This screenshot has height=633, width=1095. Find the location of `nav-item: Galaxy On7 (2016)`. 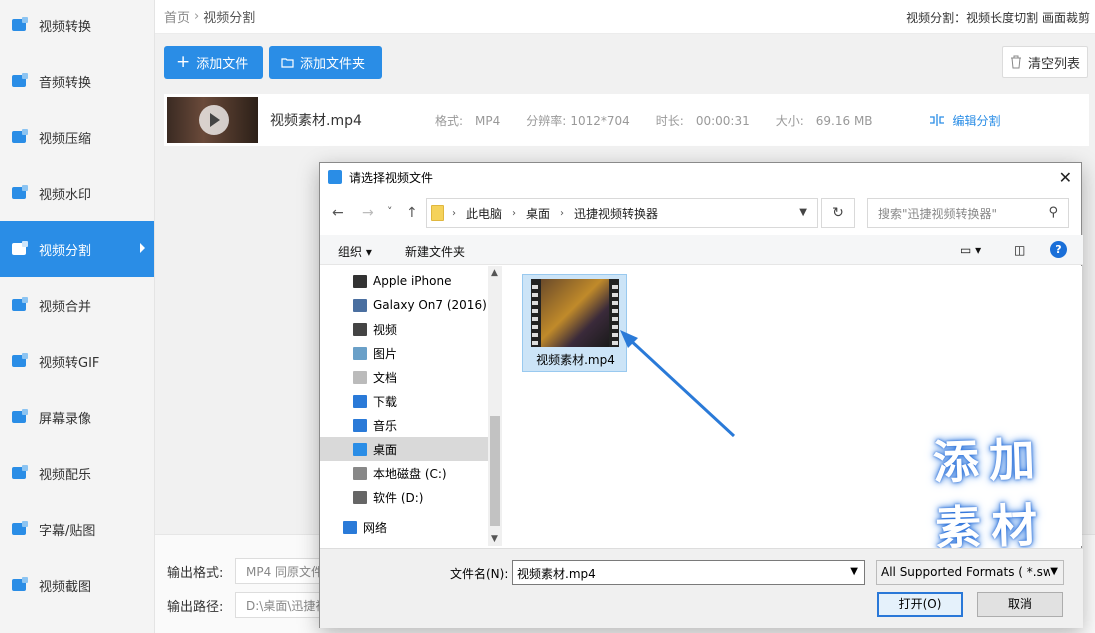

nav-item: Galaxy On7 (2016) is located at coordinates (404, 305).